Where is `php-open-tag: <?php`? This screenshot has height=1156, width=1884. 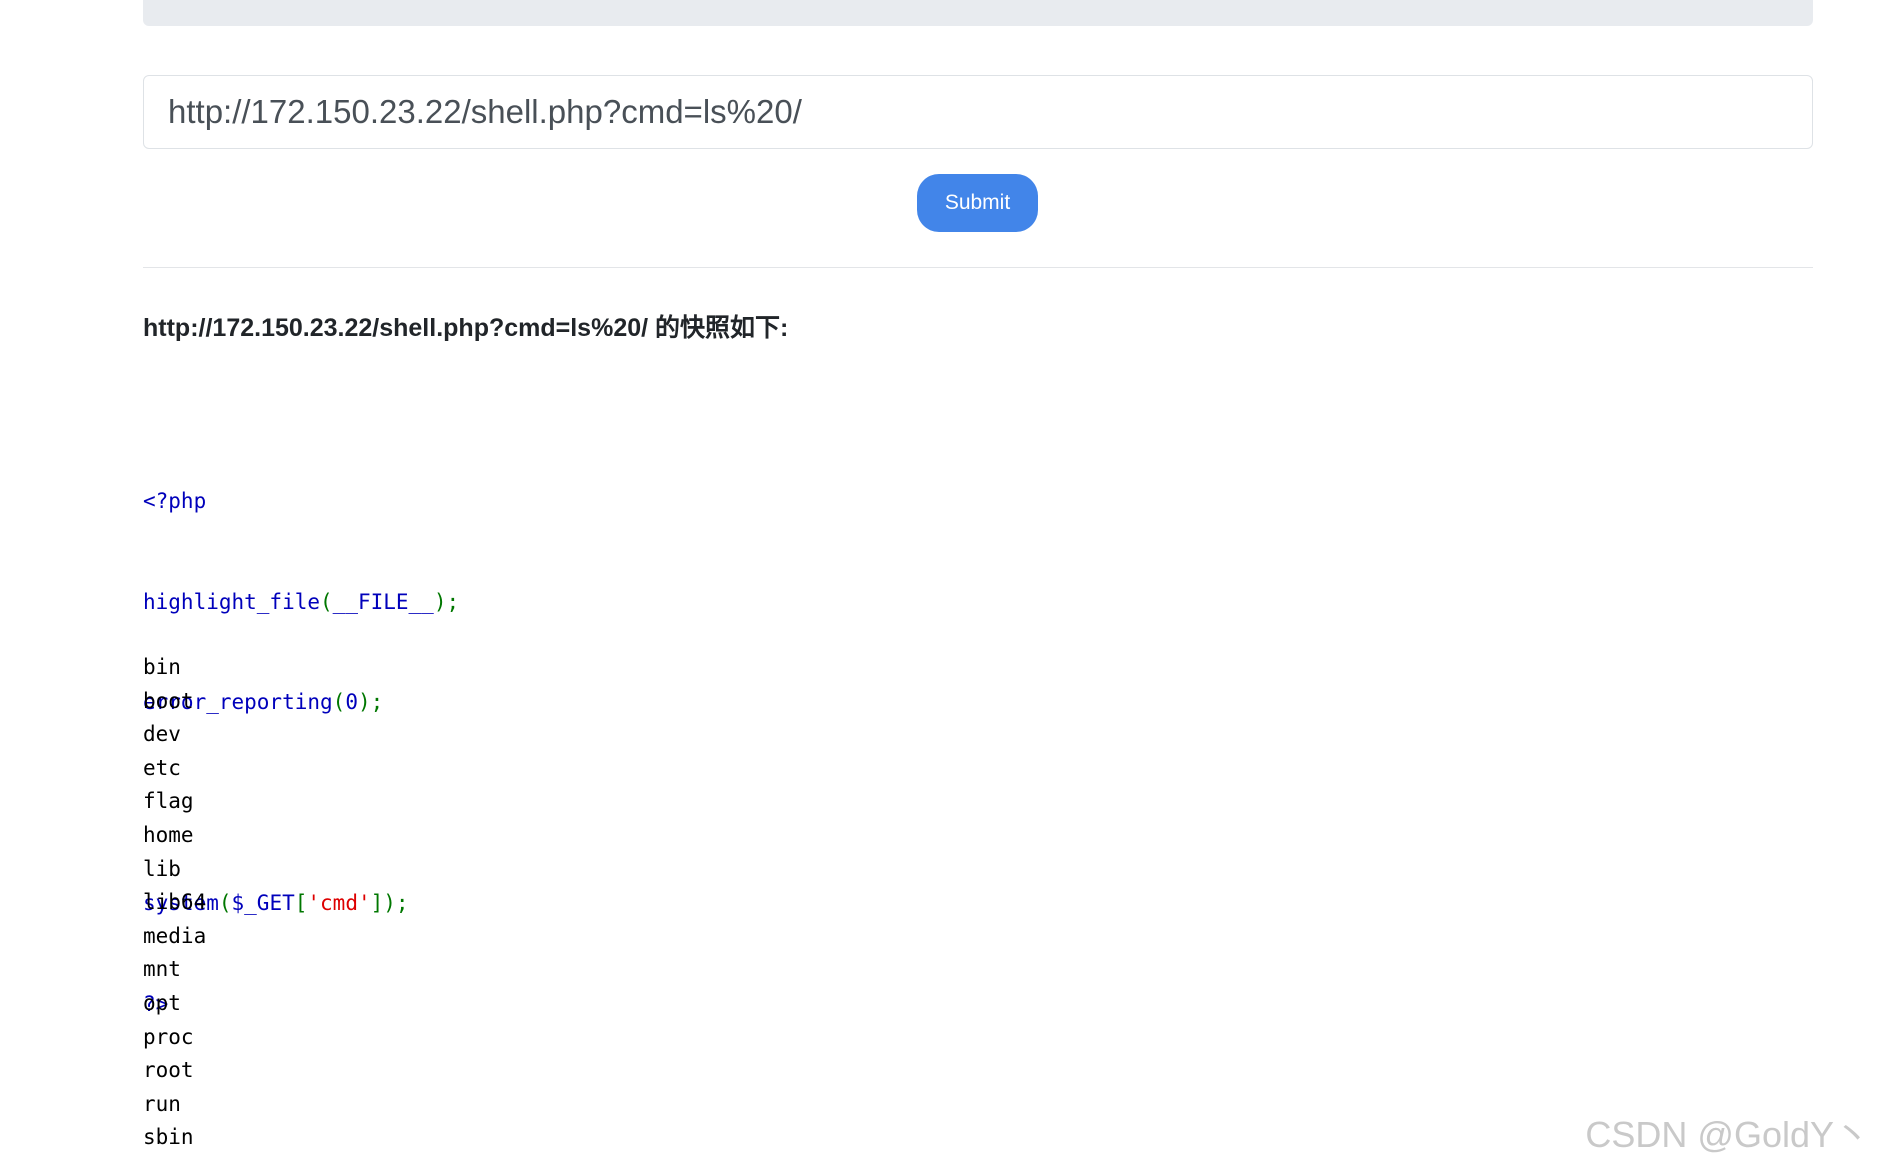
php-open-tag: <?php is located at coordinates (175, 501).